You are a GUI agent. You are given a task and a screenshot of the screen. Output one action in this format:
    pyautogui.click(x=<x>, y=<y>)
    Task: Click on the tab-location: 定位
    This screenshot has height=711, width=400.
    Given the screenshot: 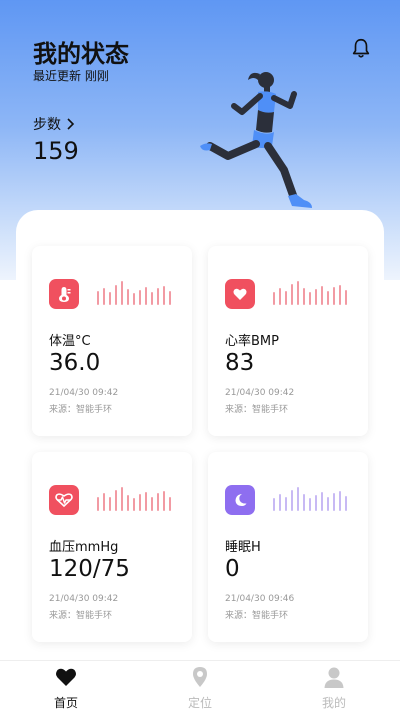 What is the action you would take?
    pyautogui.click(x=200, y=688)
    